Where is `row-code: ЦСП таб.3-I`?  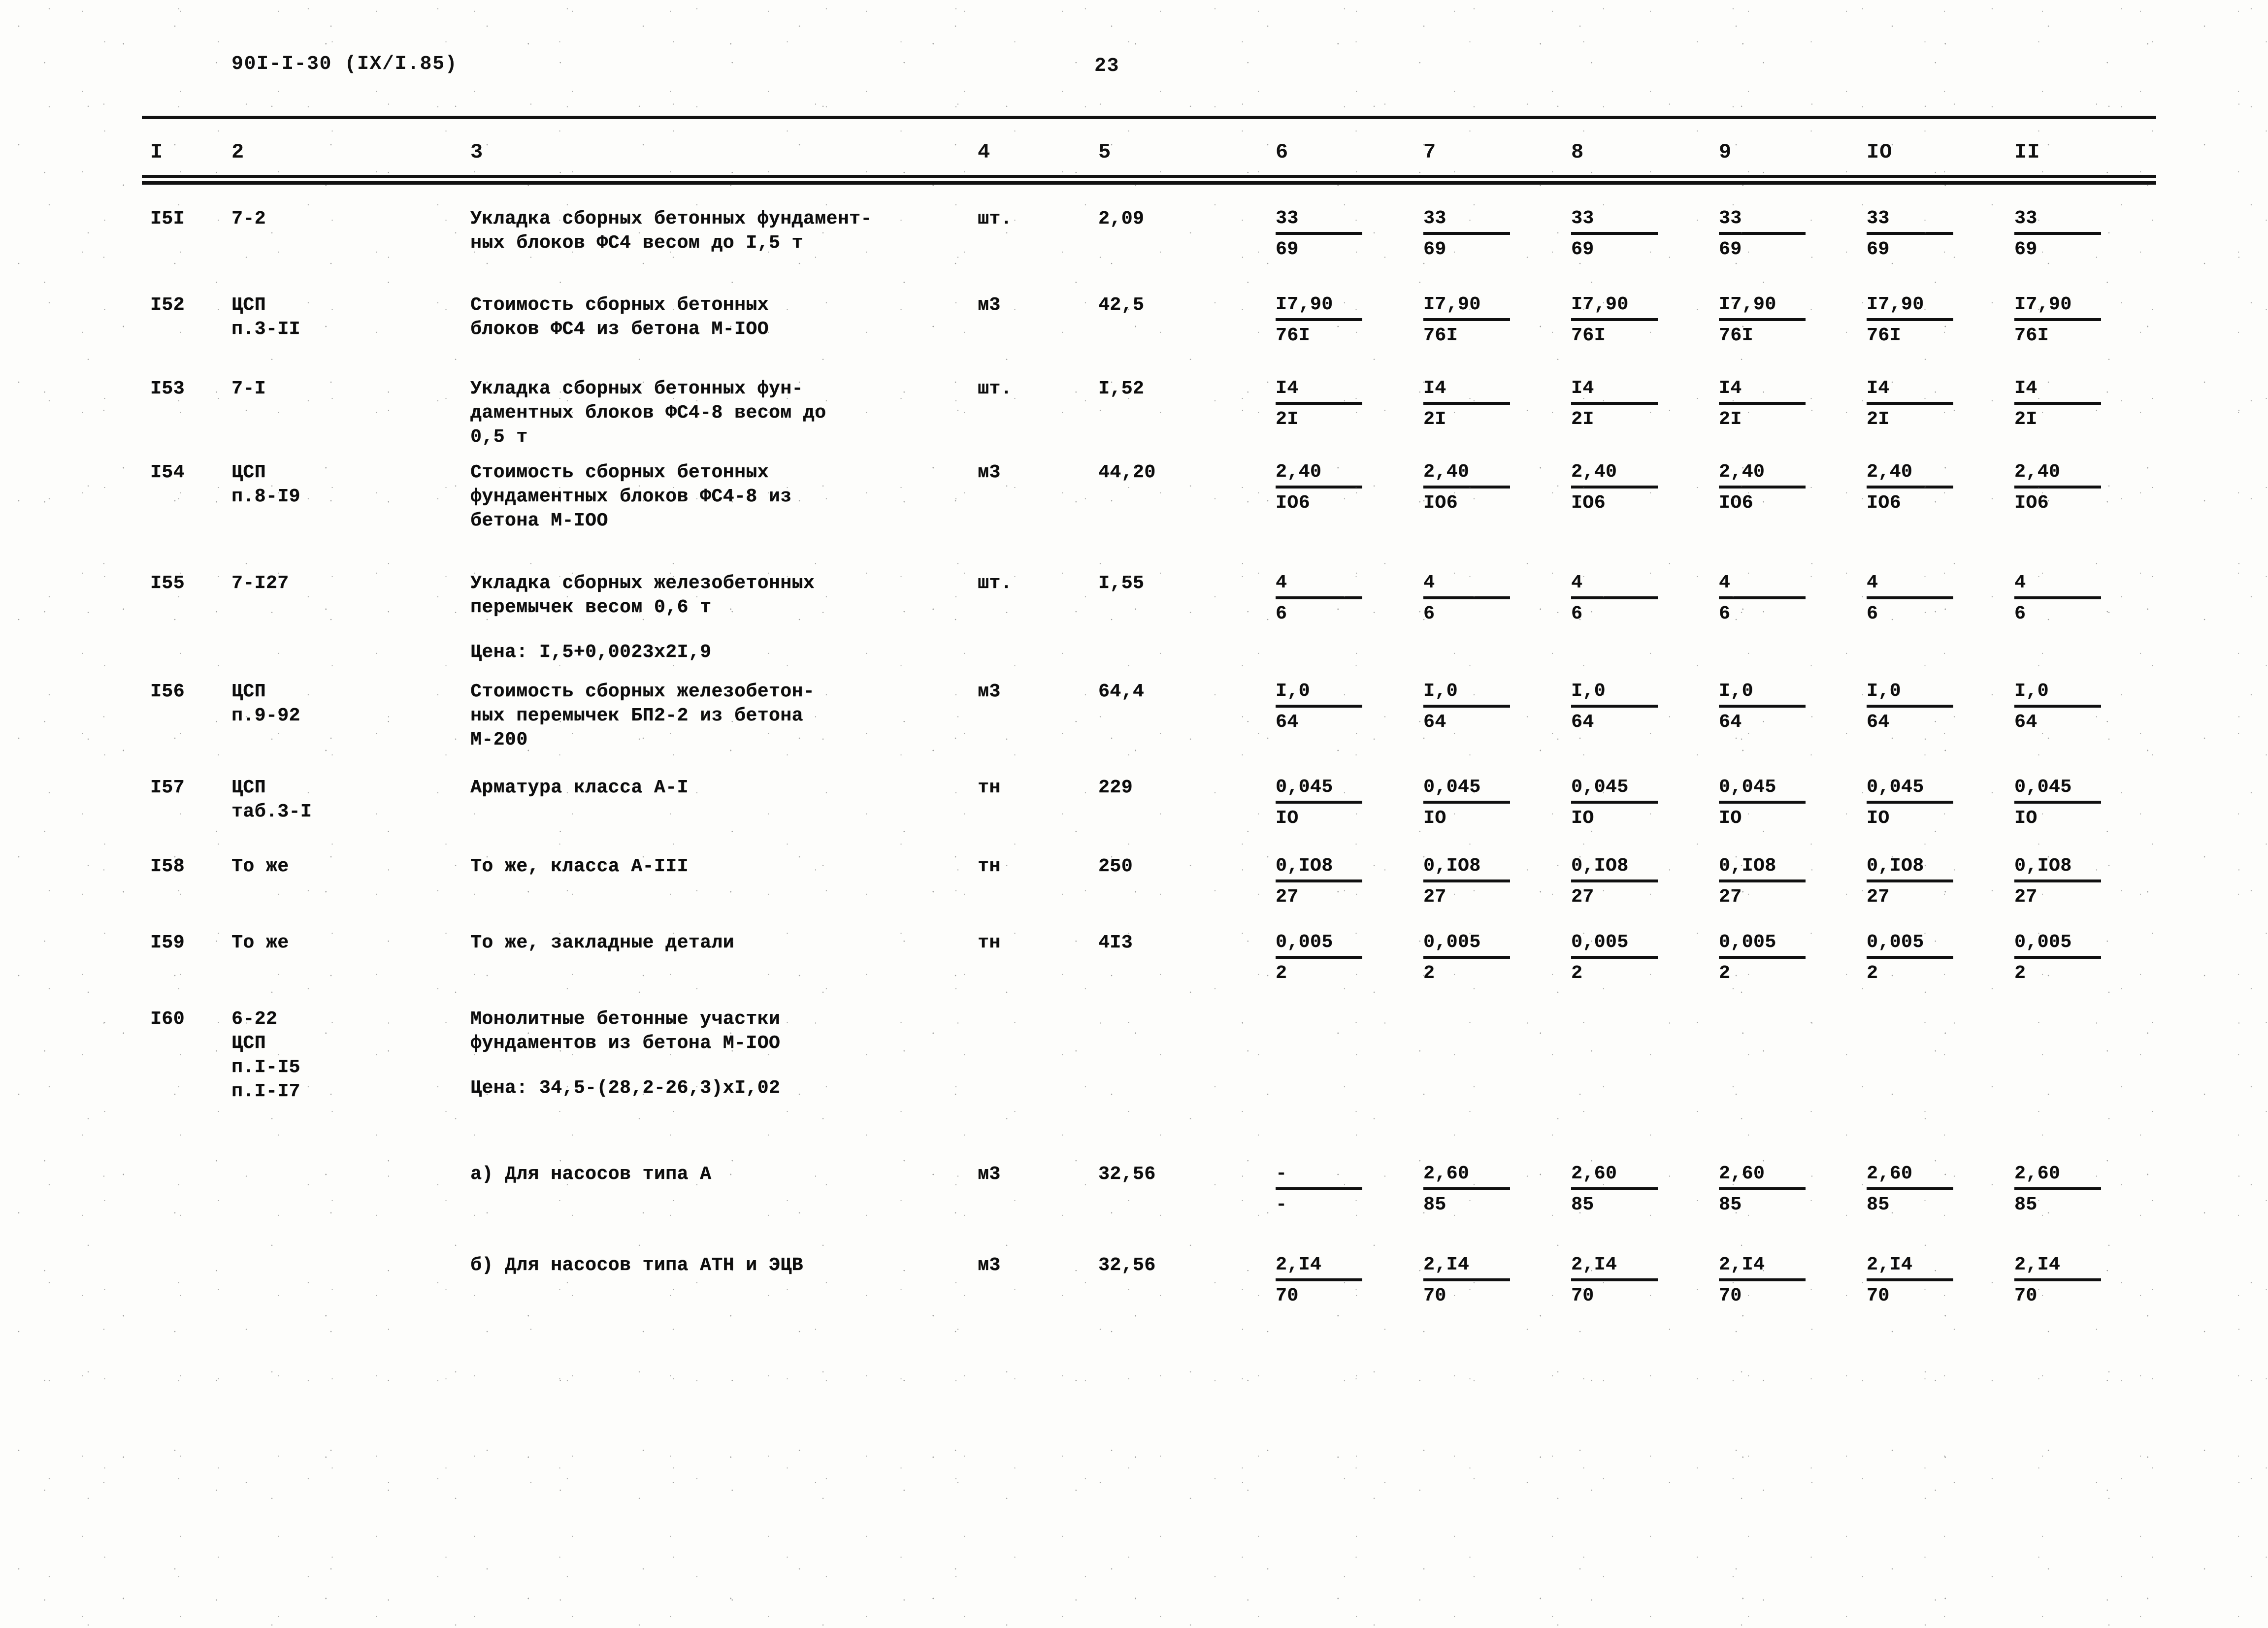 row-code: ЦСП таб.3-I is located at coordinates (271, 799).